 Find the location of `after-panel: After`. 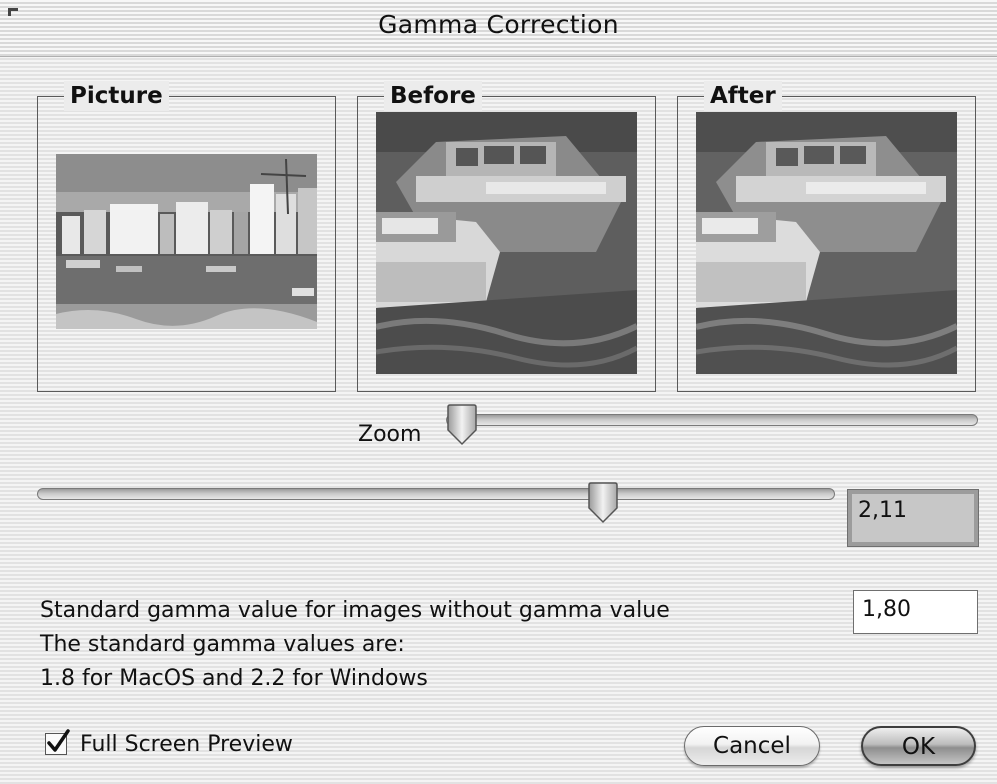

after-panel: After is located at coordinates (826, 236).